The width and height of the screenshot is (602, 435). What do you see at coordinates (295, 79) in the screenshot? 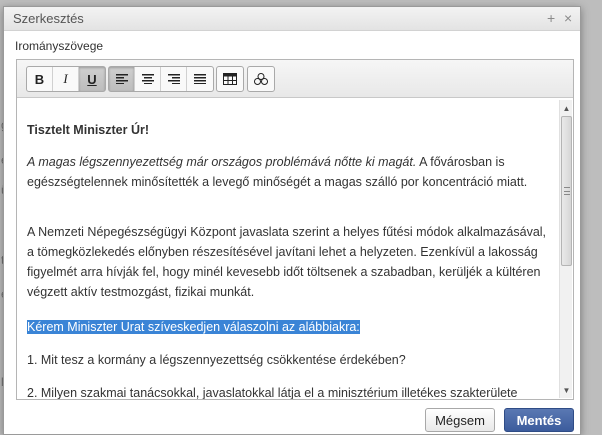
I see `editor-toolbar: B I U` at bounding box center [295, 79].